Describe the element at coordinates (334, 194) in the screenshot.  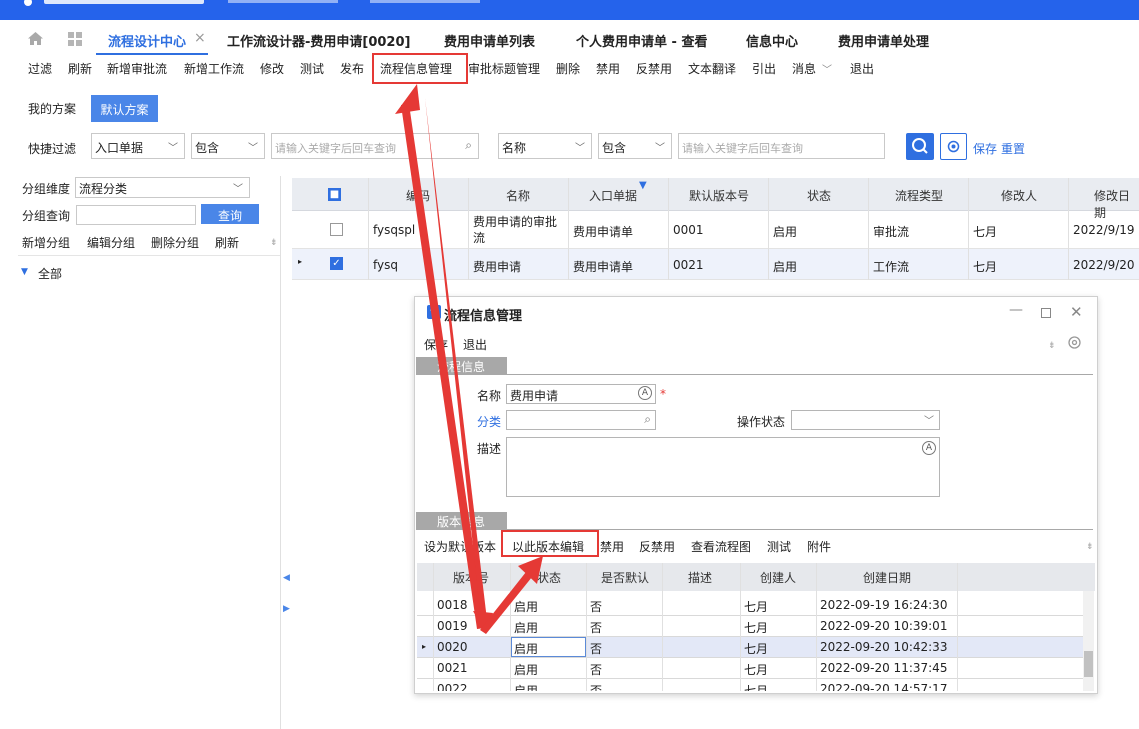
I see `select-all-checkbox: ■` at that location.